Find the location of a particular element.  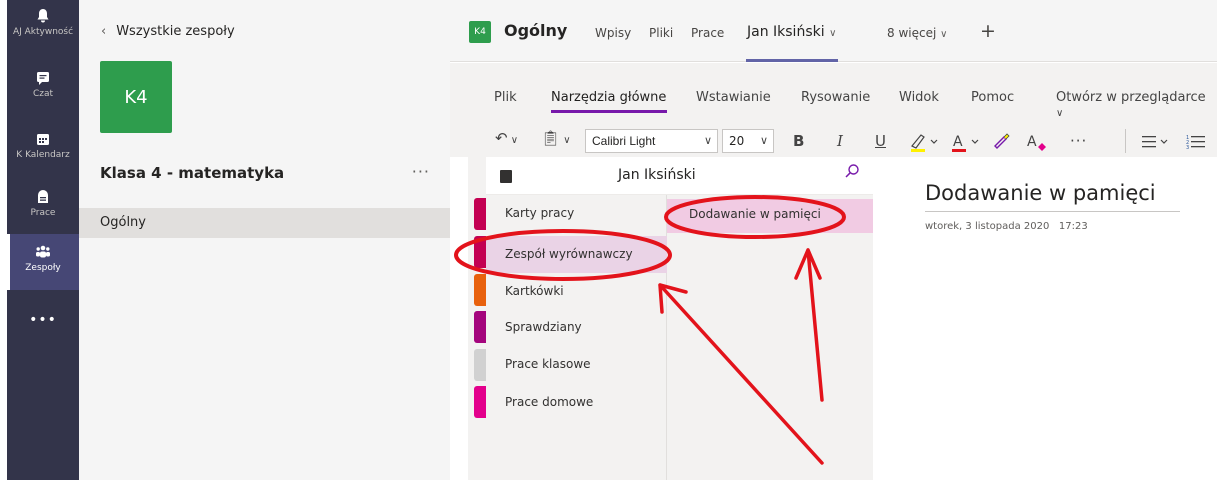

notebook-title: Jan Iksiński is located at coordinates (657, 175).